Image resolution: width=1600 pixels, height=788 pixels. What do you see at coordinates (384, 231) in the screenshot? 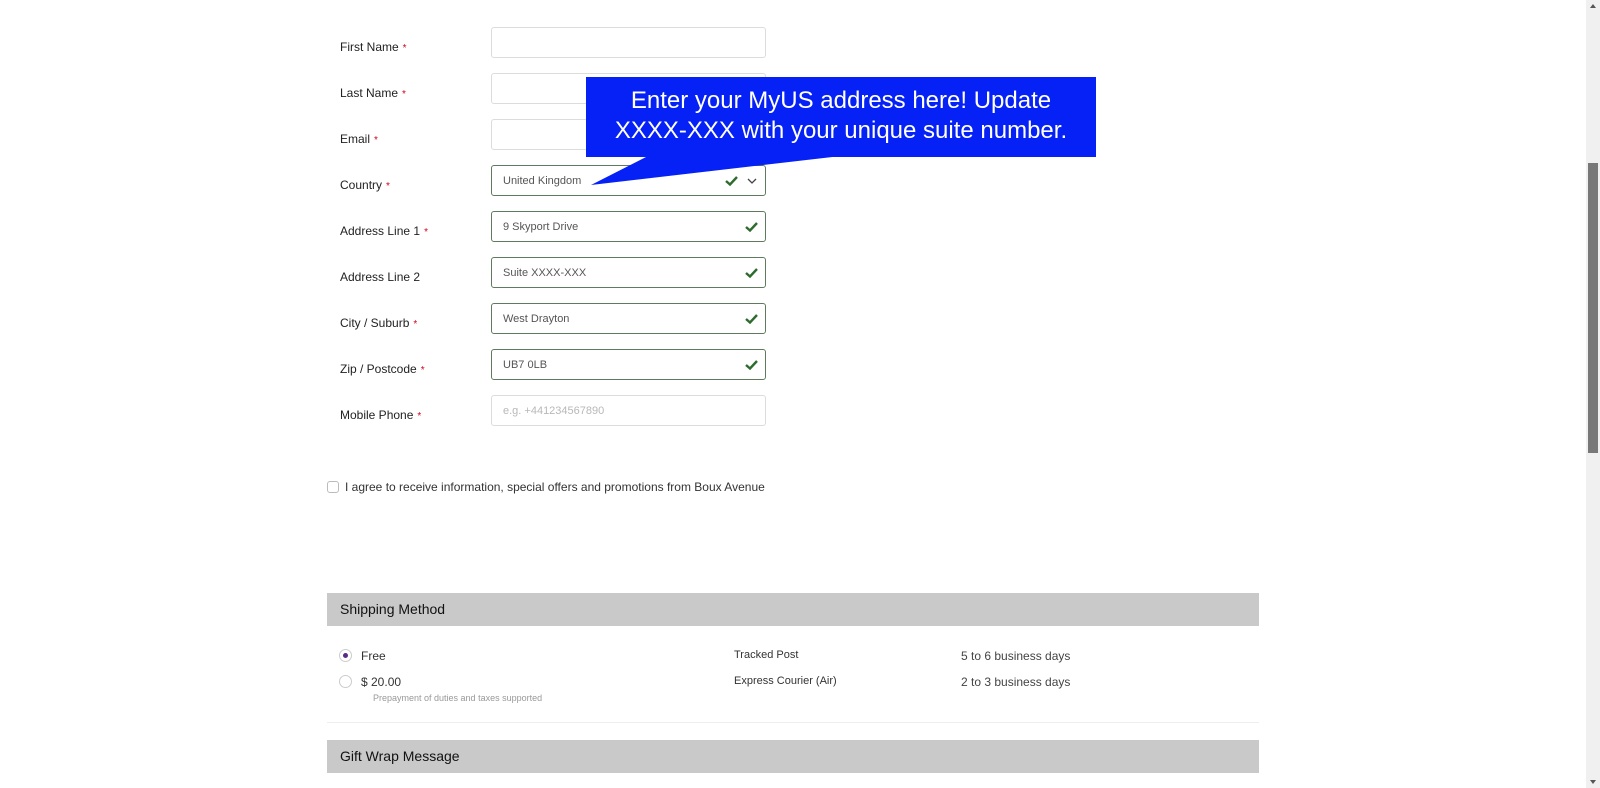
I see `address-line-1-label: Address Line 1 *` at bounding box center [384, 231].